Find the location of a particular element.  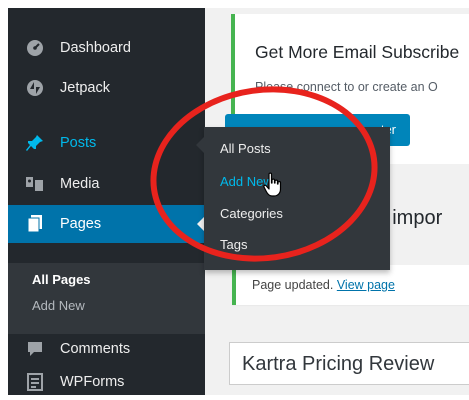

sidebar-item-label: WPForms is located at coordinates (92, 382).